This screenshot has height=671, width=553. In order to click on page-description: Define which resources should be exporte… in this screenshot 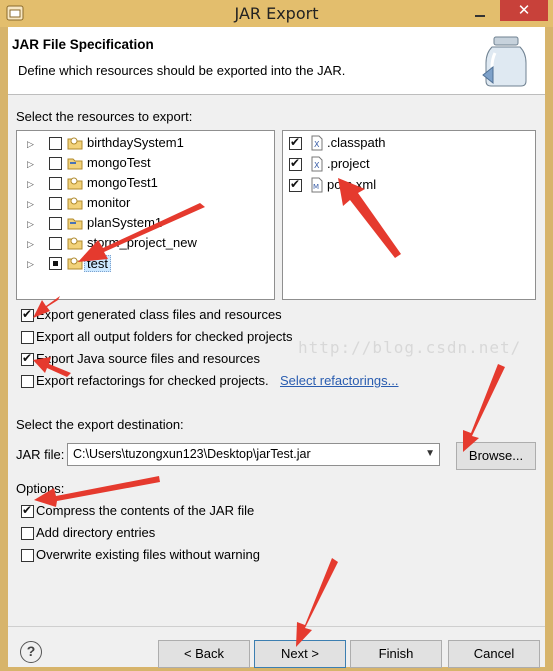, I will do `click(182, 70)`.